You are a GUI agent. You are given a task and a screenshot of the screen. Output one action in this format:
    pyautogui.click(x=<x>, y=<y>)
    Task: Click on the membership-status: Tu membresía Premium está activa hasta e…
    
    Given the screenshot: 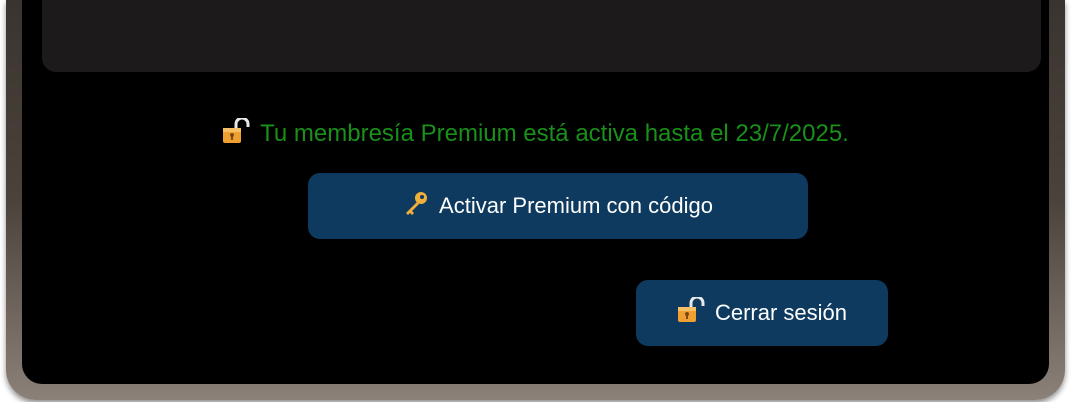 What is the action you would take?
    pyautogui.click(x=535, y=134)
    